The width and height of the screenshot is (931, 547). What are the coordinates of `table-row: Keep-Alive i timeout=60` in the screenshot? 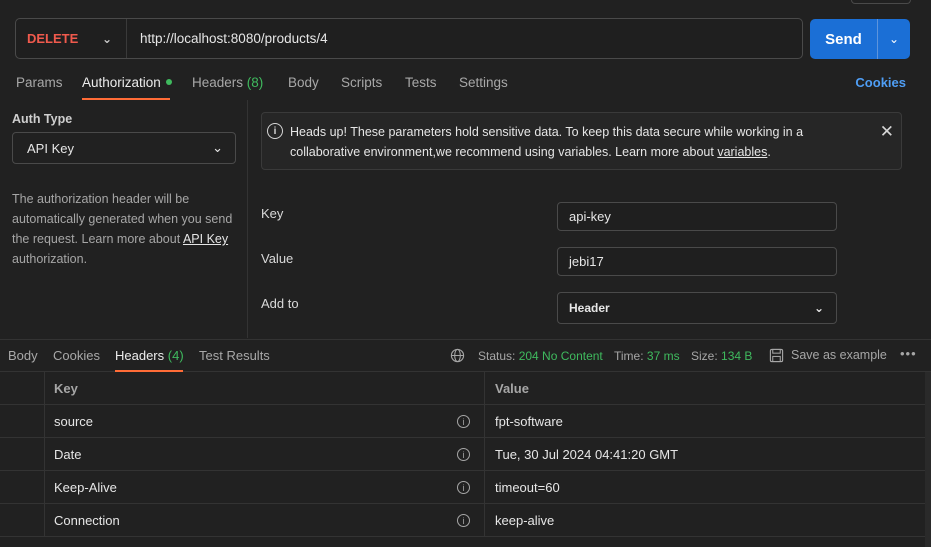 It's located at (462, 487).